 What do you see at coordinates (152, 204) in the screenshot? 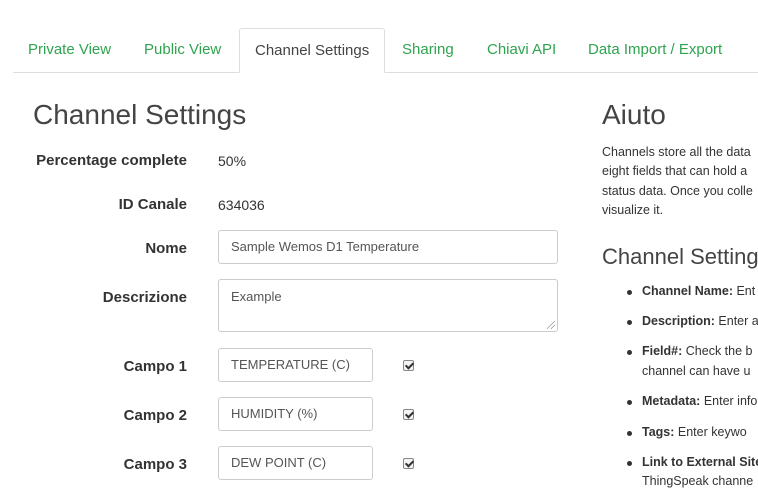
I see `channel-id-label: ID Canale` at bounding box center [152, 204].